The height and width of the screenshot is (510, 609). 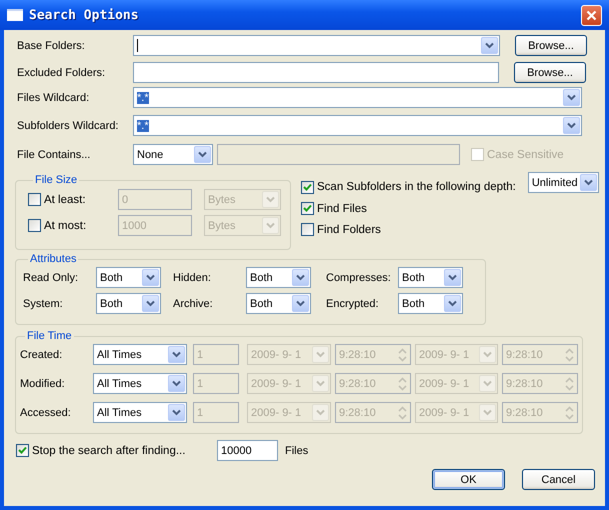 I want to click on field-label: Read Only:, so click(x=51, y=278).